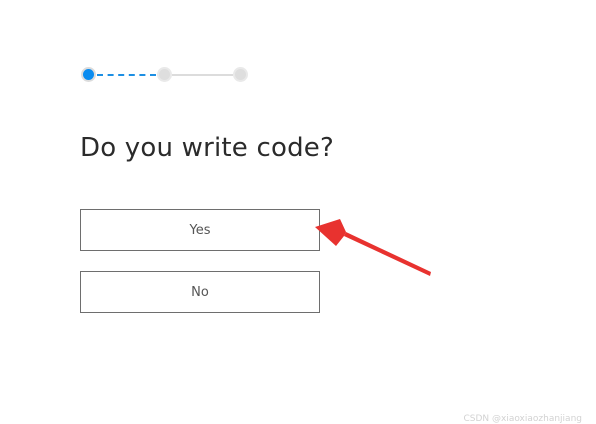  I want to click on stepper-step-1-active, so click(88, 74).